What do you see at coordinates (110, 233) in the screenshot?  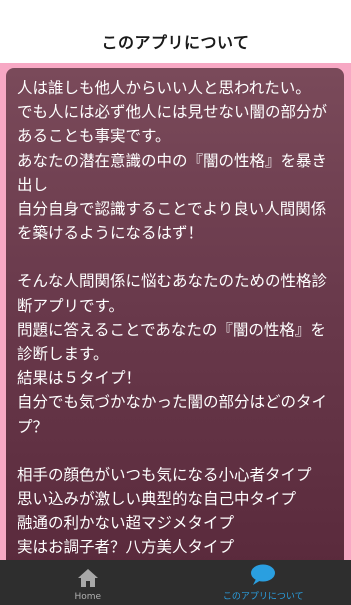 I see `text-line: を築けるようになるはず！` at bounding box center [110, 233].